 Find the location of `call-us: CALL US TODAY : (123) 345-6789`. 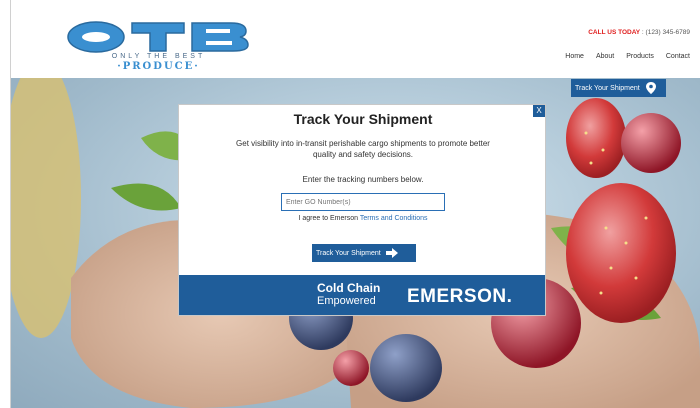

call-us: CALL US TODAY : (123) 345-6789 is located at coordinates (639, 32).